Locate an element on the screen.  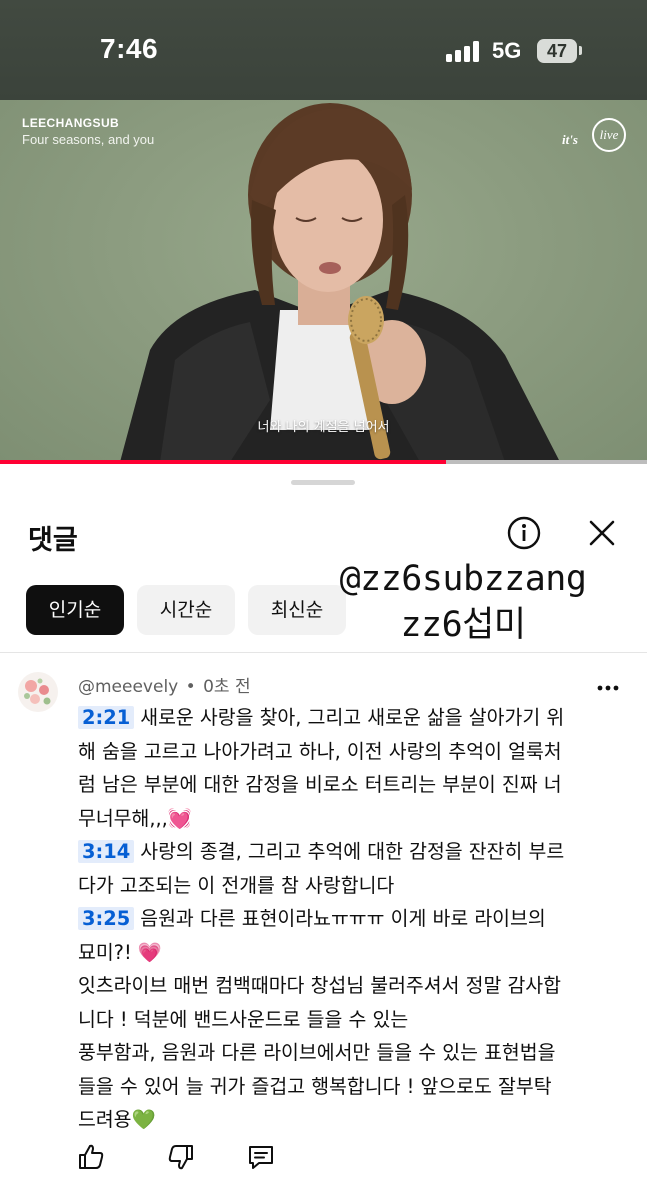
watermark-line-1: @zz6subzzang is located at coordinates (463, 579).